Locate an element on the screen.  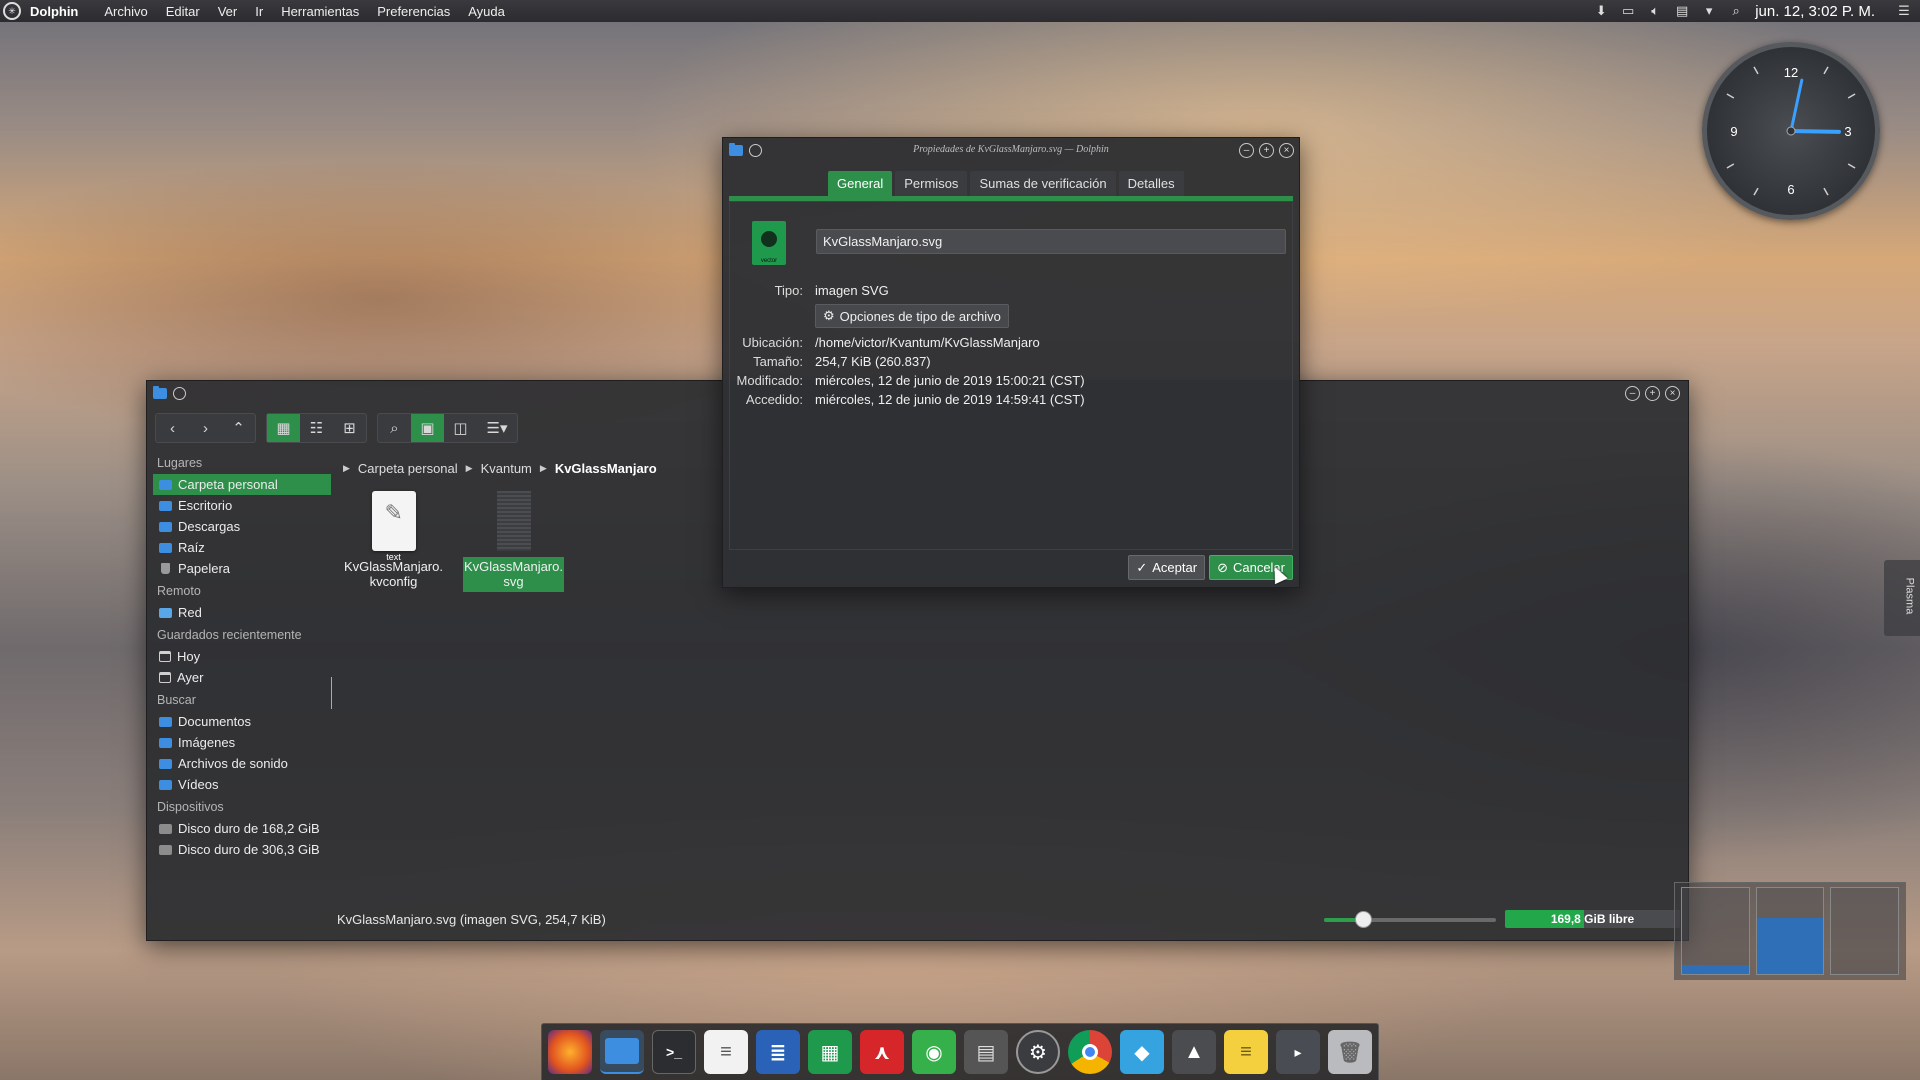
text-editor-icon: ≡ is located at coordinates (726, 1052).